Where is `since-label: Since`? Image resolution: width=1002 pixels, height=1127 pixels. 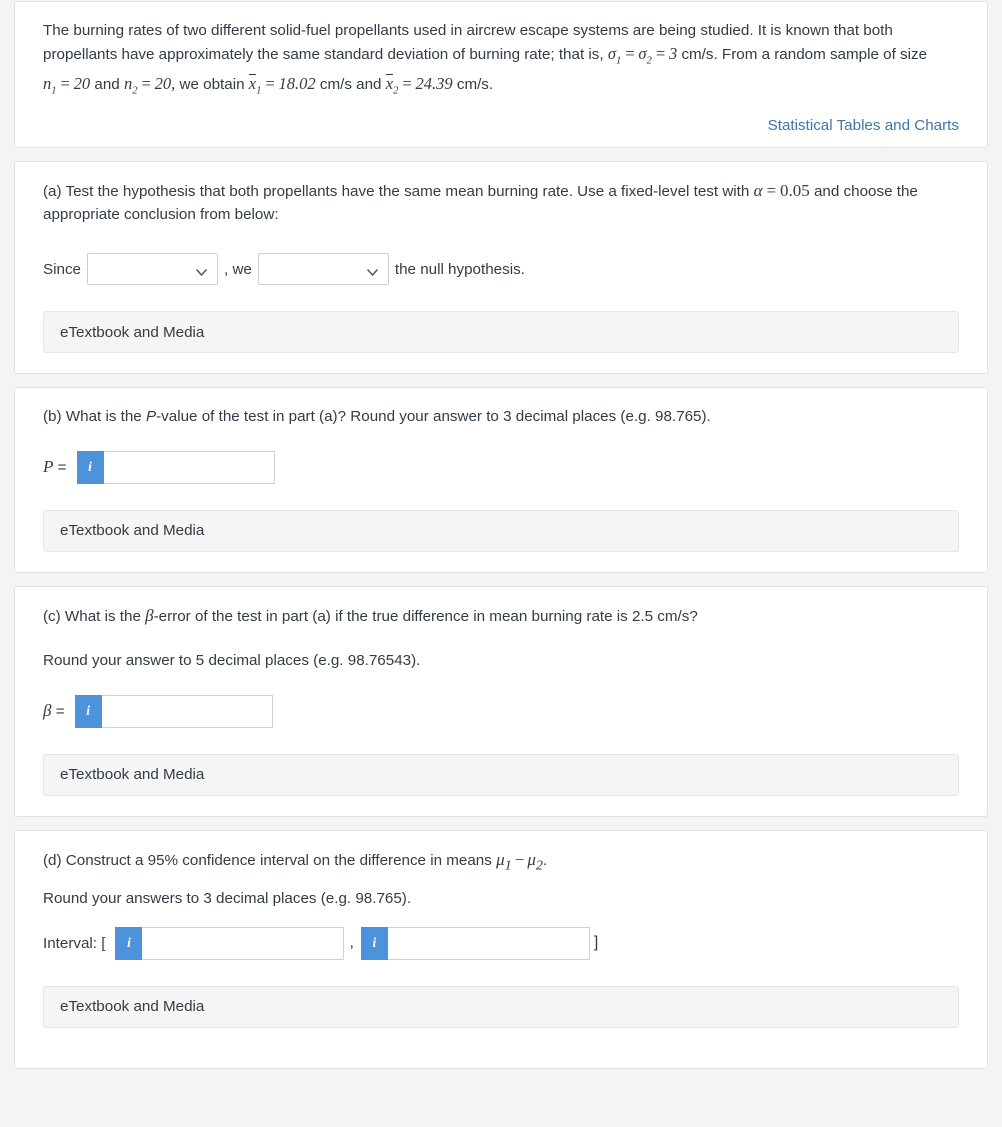
since-label: Since is located at coordinates (62, 269).